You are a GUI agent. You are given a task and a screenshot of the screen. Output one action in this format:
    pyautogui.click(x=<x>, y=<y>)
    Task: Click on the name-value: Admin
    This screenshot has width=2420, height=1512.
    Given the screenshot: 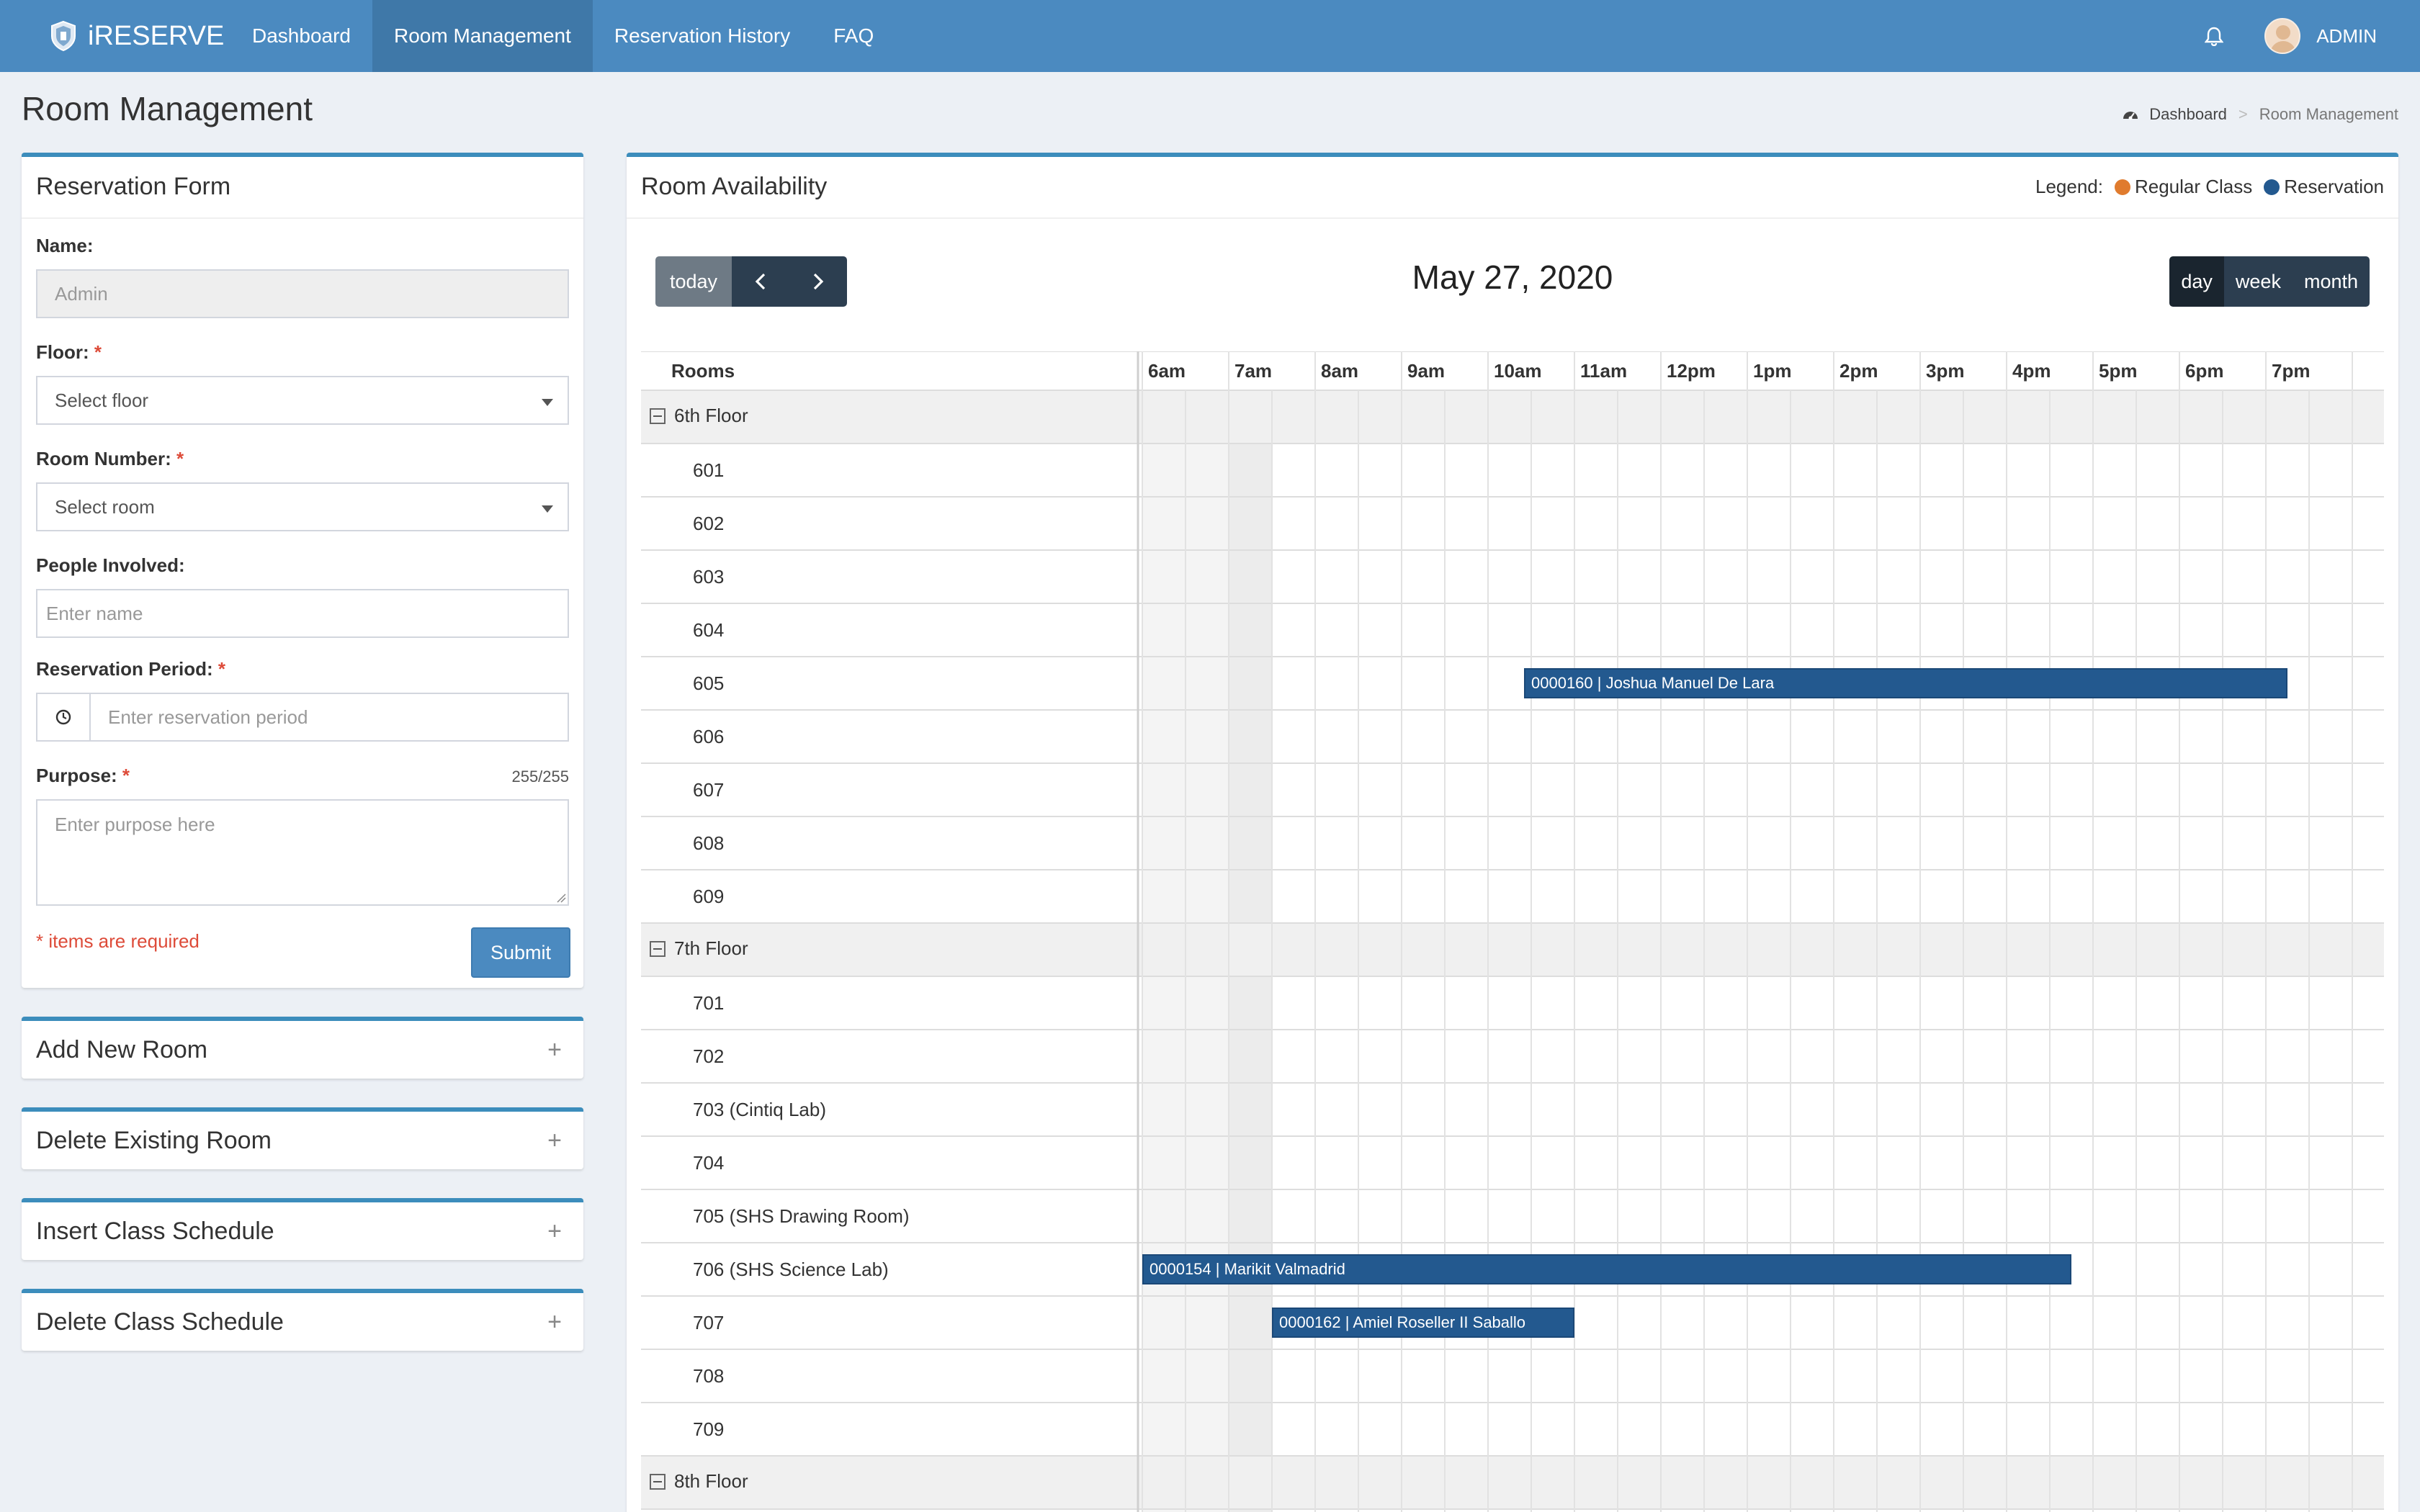 What is the action you would take?
    pyautogui.click(x=81, y=293)
    